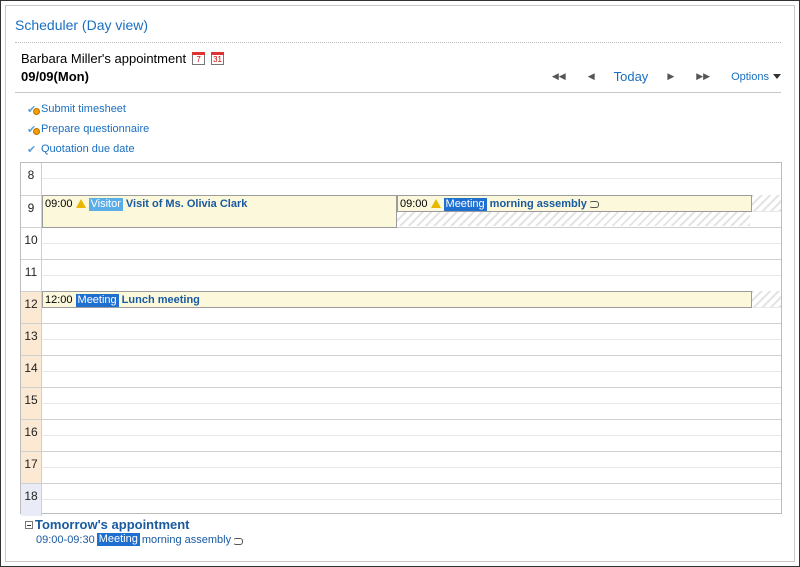 This screenshot has width=800, height=567. What do you see at coordinates (55, 76) in the screenshot?
I see `current-date: 09/09(Mon)` at bounding box center [55, 76].